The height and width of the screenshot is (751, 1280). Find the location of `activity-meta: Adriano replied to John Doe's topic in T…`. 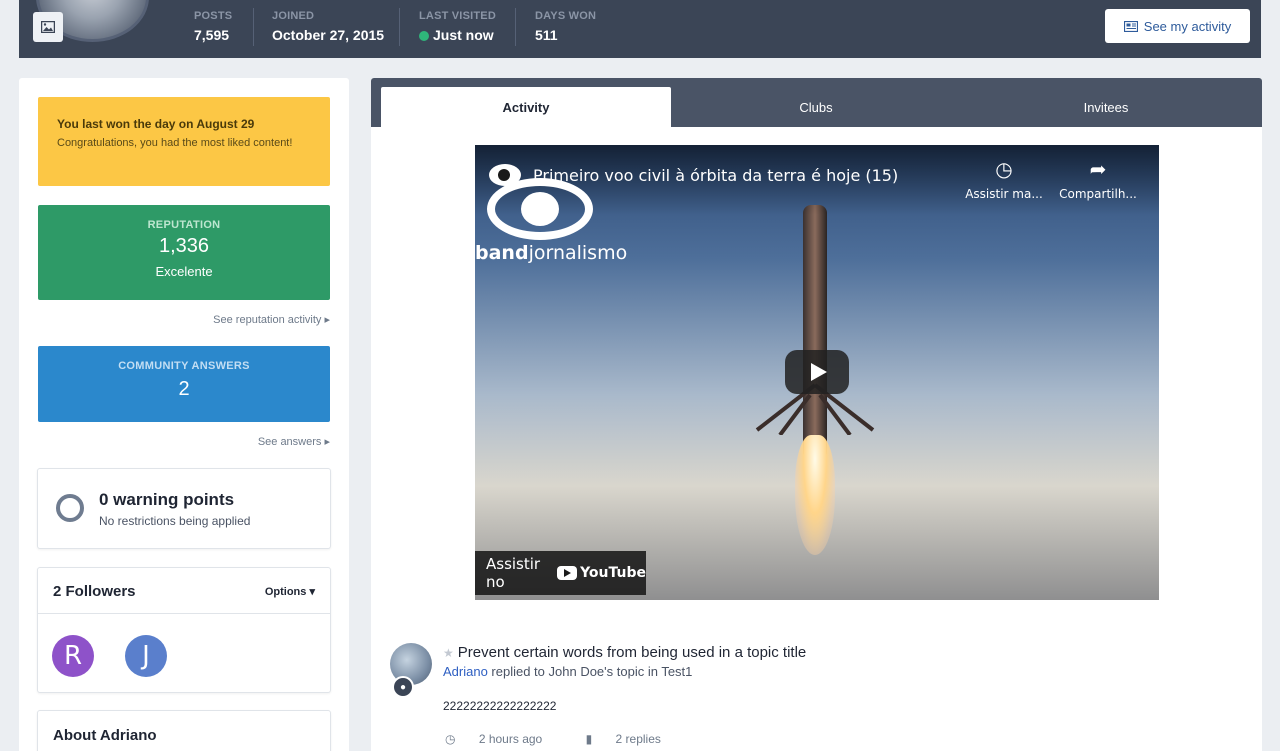

activity-meta: Adriano replied to John Doe's topic in T… is located at coordinates (567, 671).